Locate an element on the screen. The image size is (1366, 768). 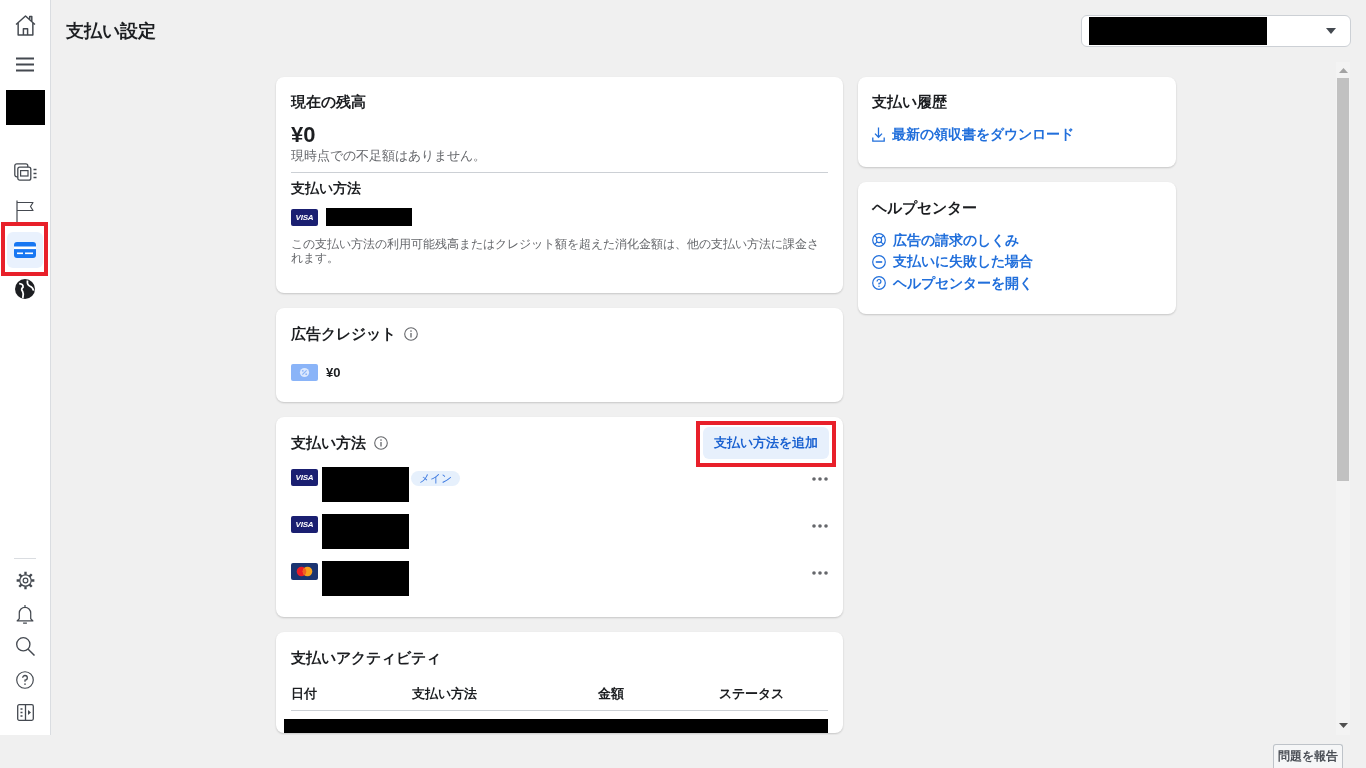
balance-note: 現時点での不足額はありません。 is located at coordinates (389, 156).